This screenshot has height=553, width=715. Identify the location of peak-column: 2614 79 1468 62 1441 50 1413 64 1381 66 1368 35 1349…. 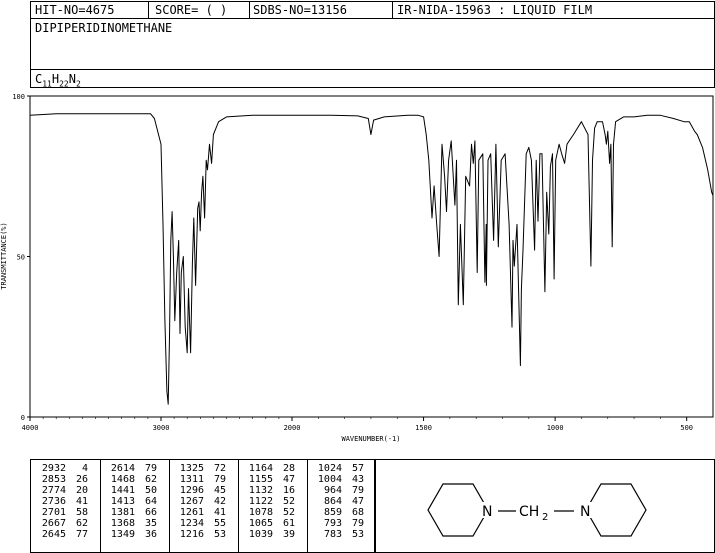
(131, 501).